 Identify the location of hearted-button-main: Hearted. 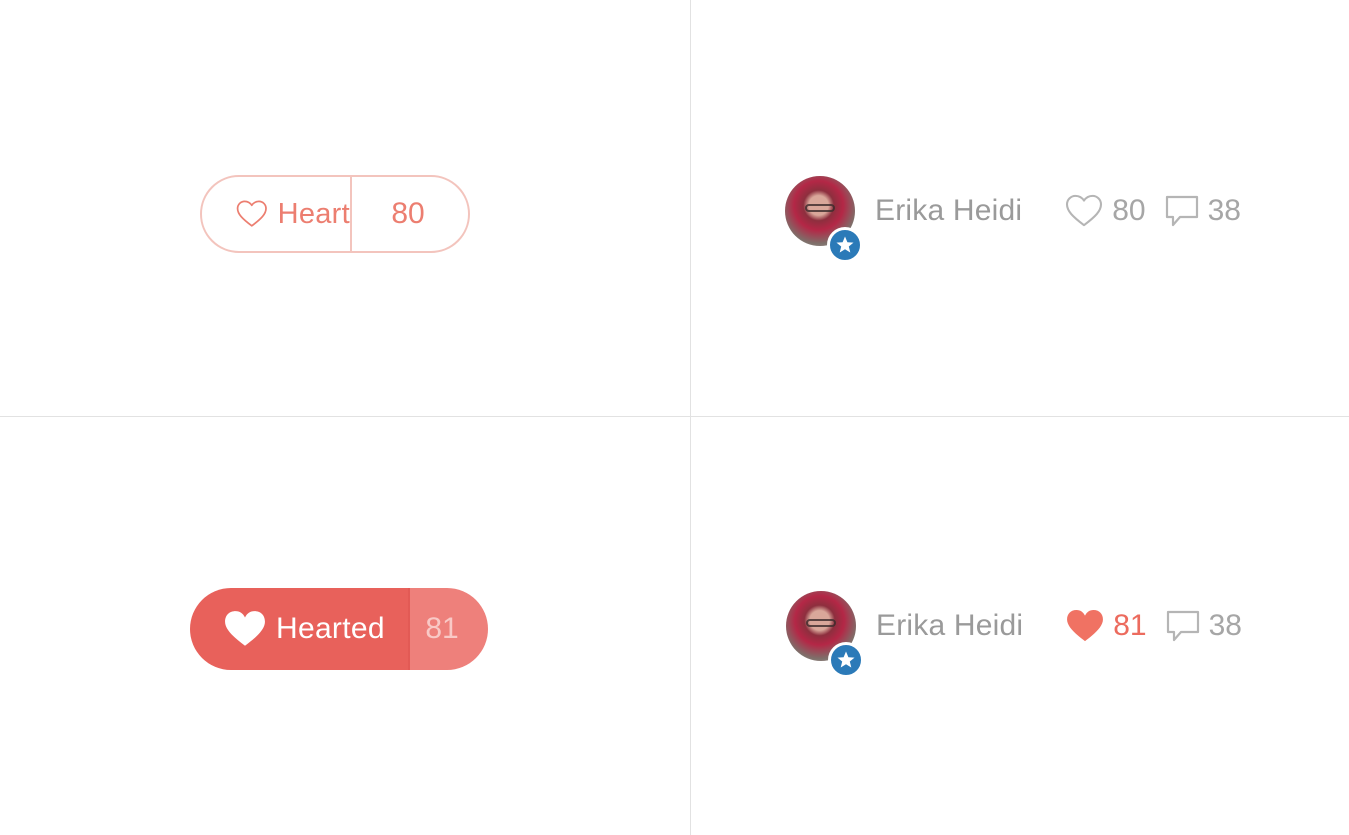
(299, 629).